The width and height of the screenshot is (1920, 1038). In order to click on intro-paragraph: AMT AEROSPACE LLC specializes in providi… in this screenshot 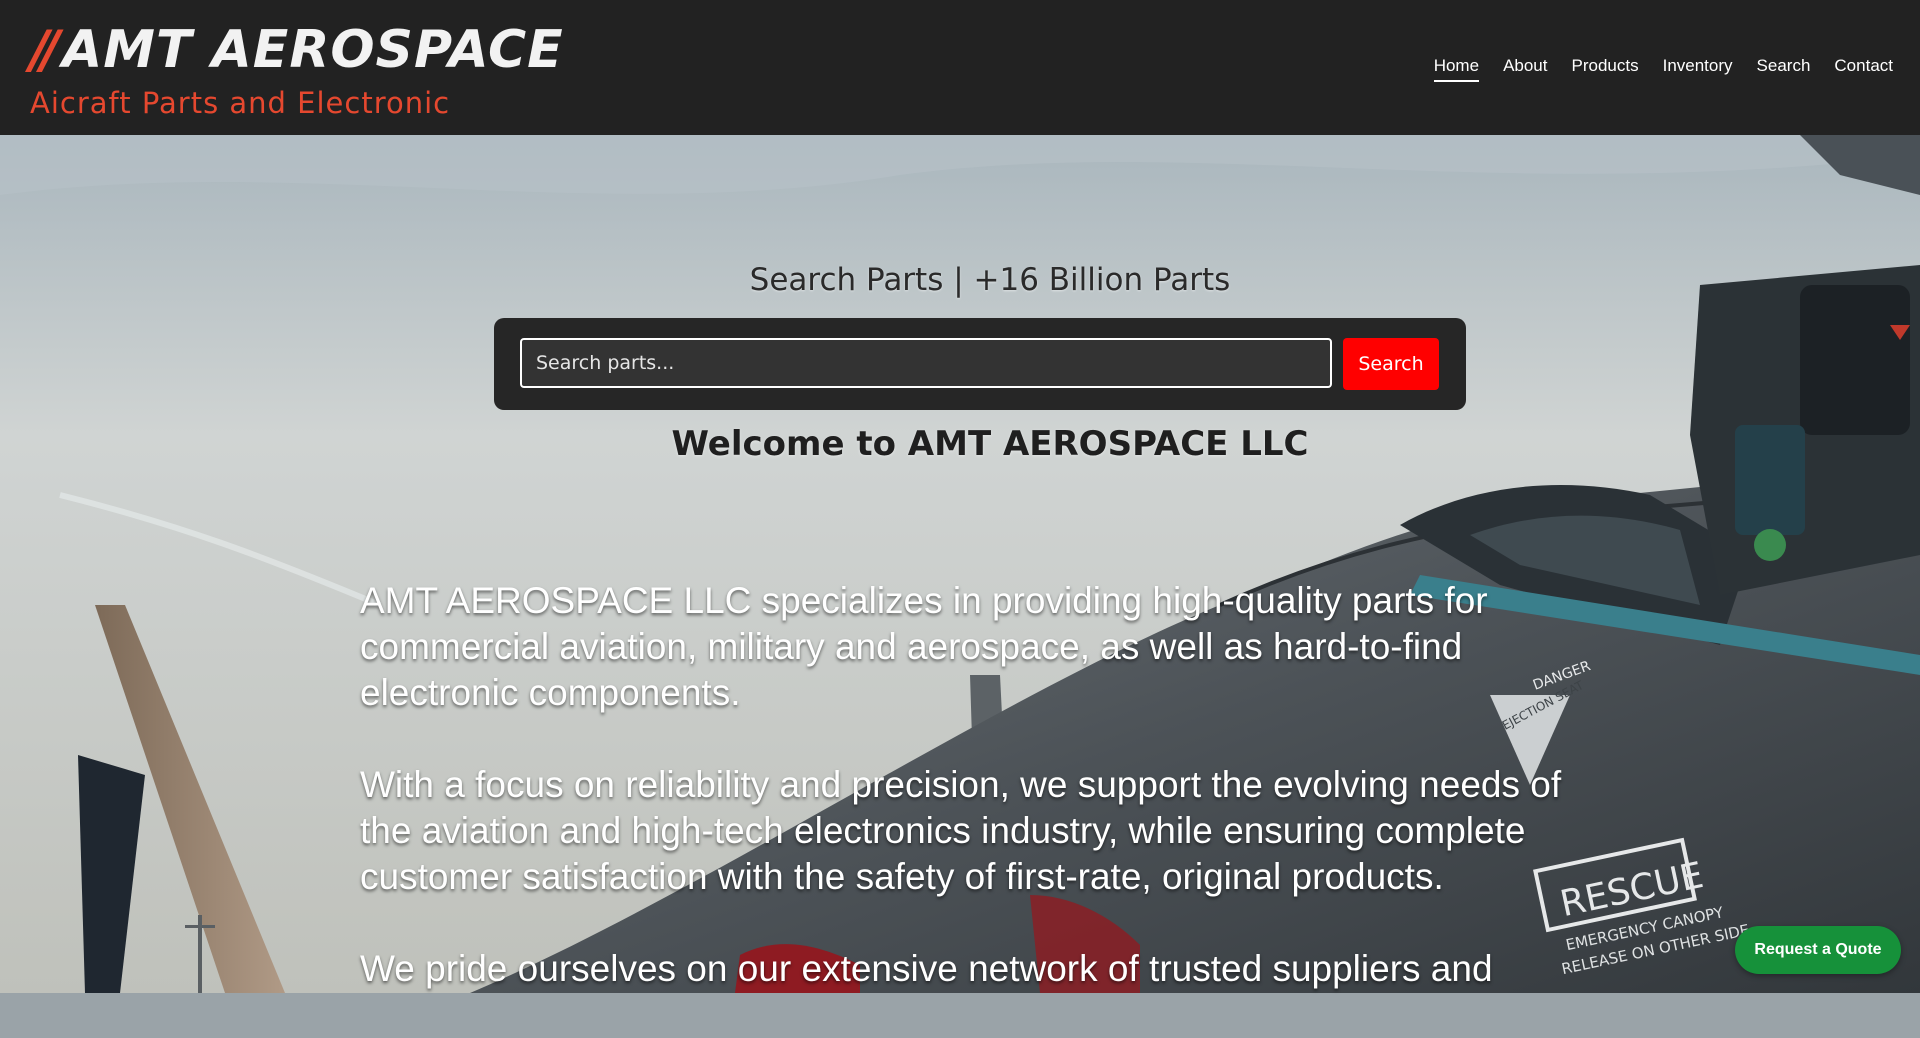, I will do `click(924, 646)`.